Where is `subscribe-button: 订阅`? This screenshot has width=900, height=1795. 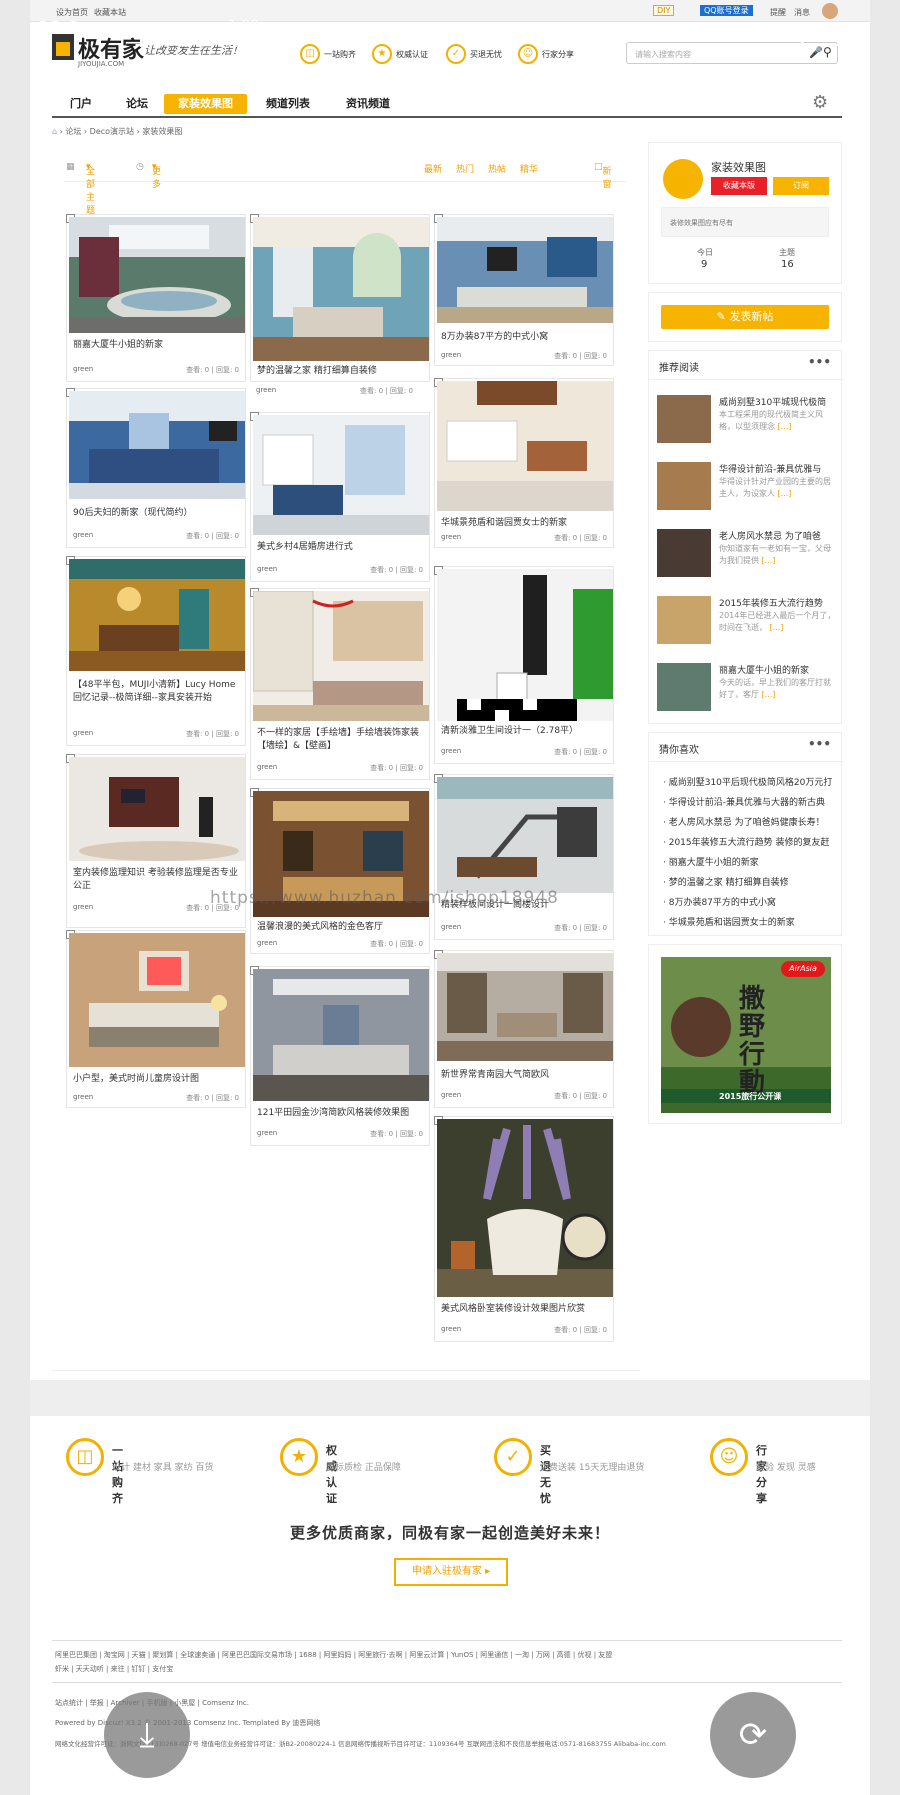
subscribe-button: 订阅 is located at coordinates (801, 186).